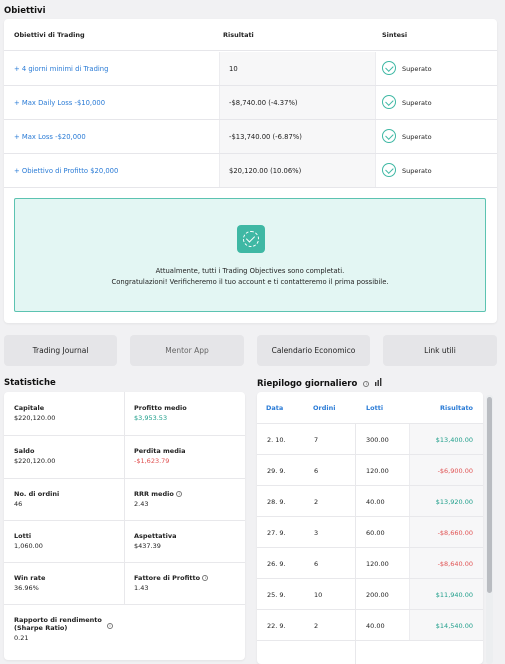 The image size is (505, 664). I want to click on stat-win-rate: Win rate 36.96%, so click(30, 583).